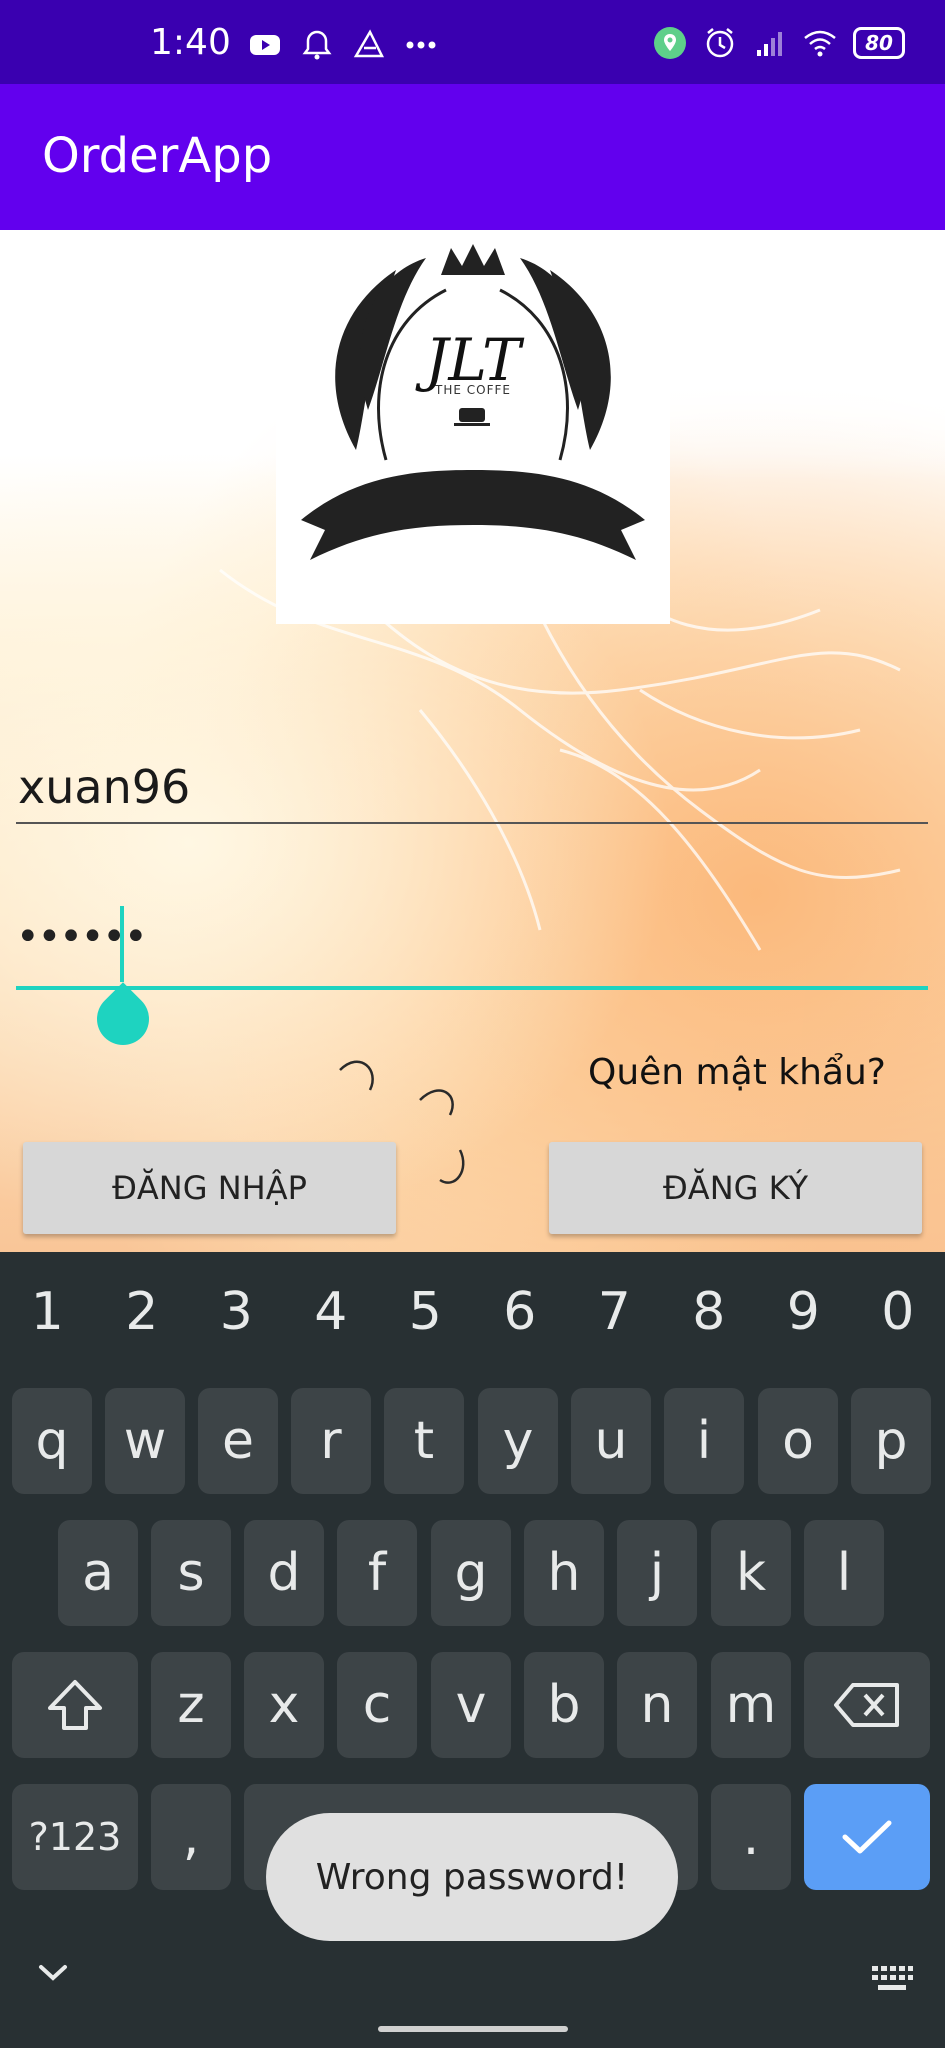 The width and height of the screenshot is (945, 2048). What do you see at coordinates (424, 1441) in the screenshot?
I see `key-t: t` at bounding box center [424, 1441].